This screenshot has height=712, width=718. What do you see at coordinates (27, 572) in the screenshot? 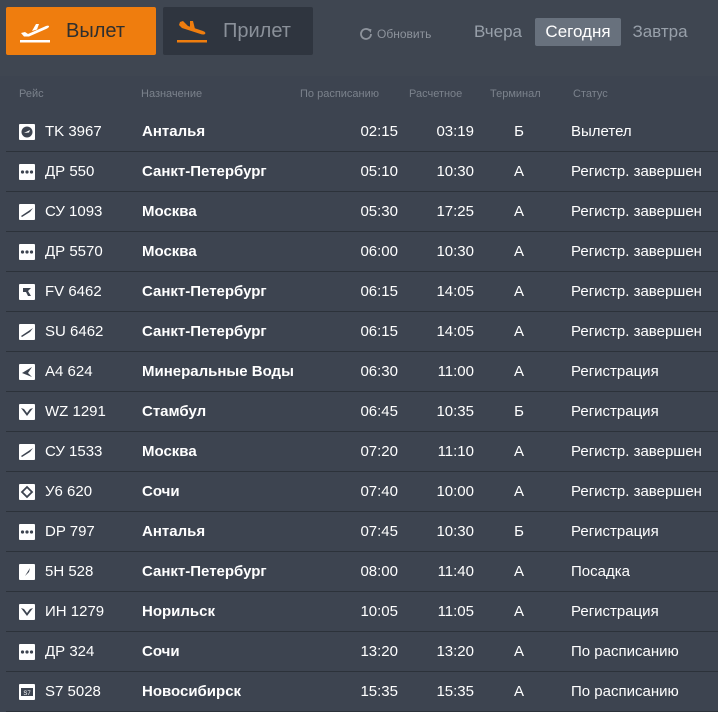
I see `generic-airline-logo-icon` at bounding box center [27, 572].